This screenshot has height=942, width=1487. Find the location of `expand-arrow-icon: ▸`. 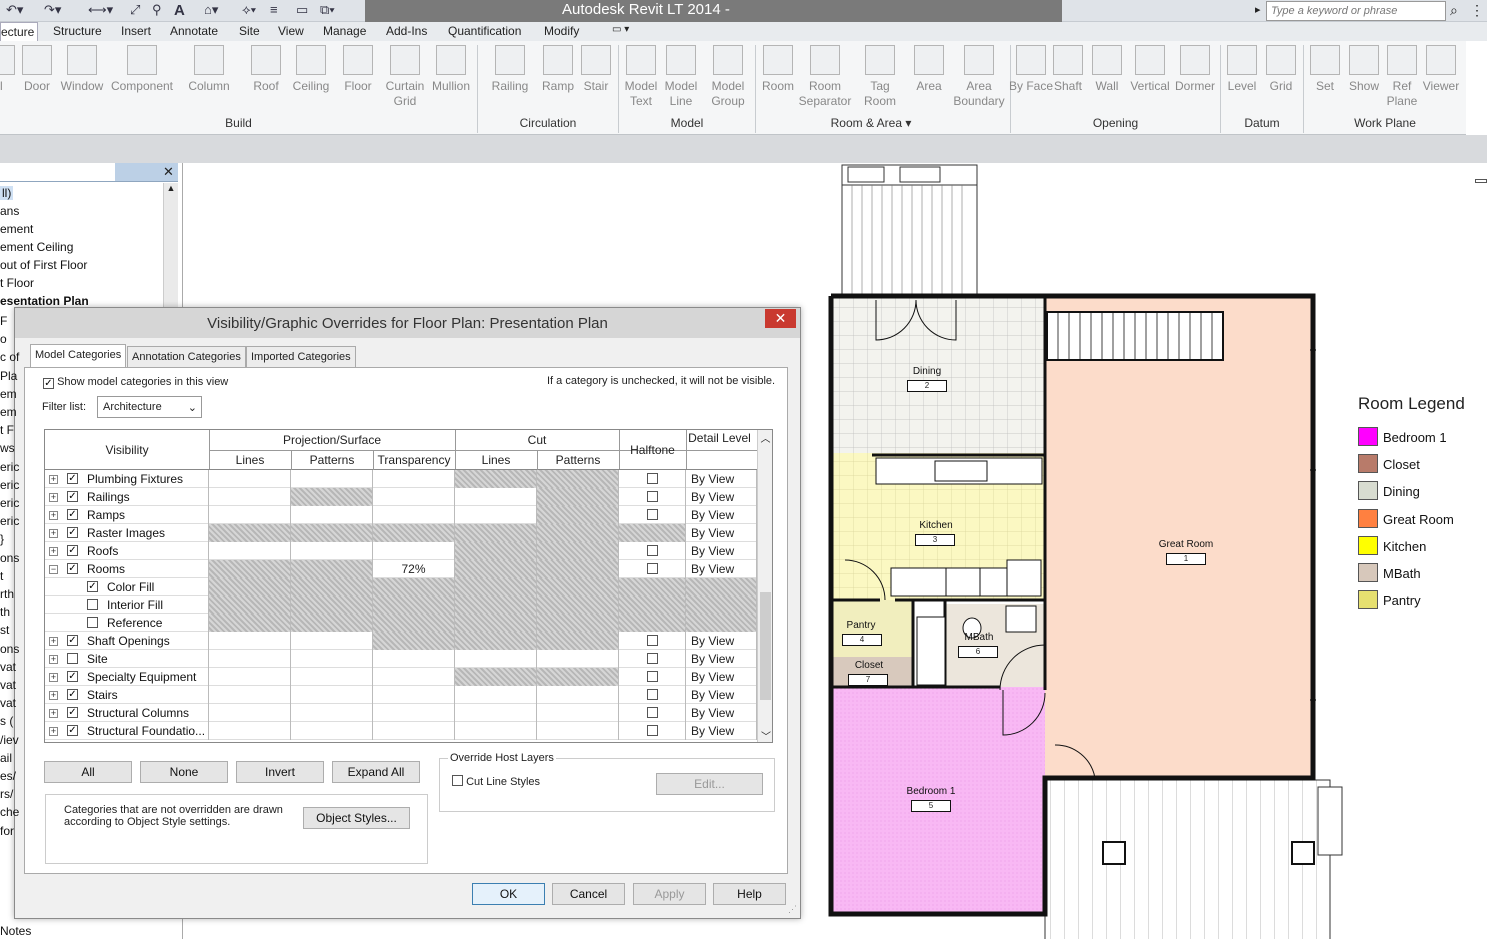

expand-arrow-icon: ▸ is located at coordinates (1258, 9).